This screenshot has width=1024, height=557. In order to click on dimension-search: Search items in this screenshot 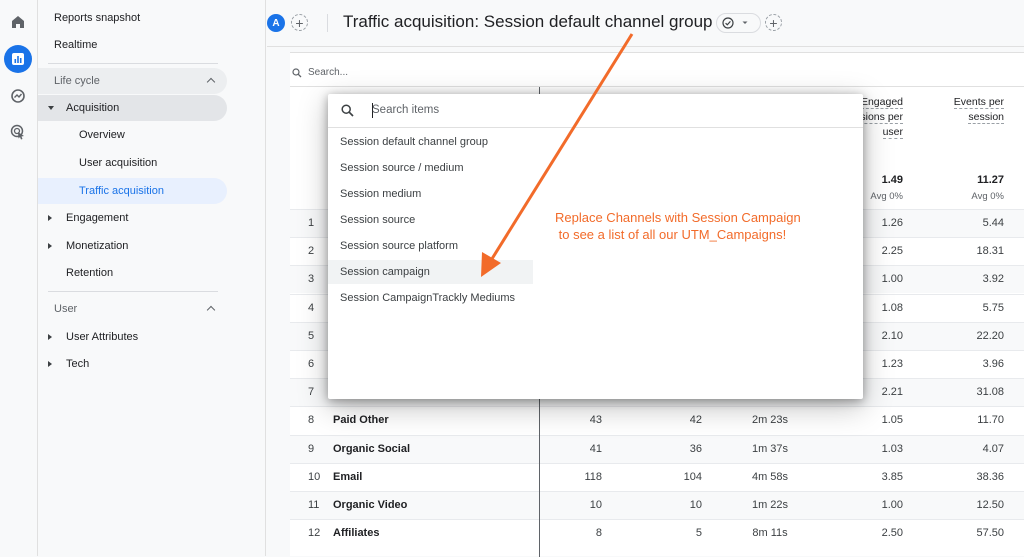, I will do `click(595, 111)`.